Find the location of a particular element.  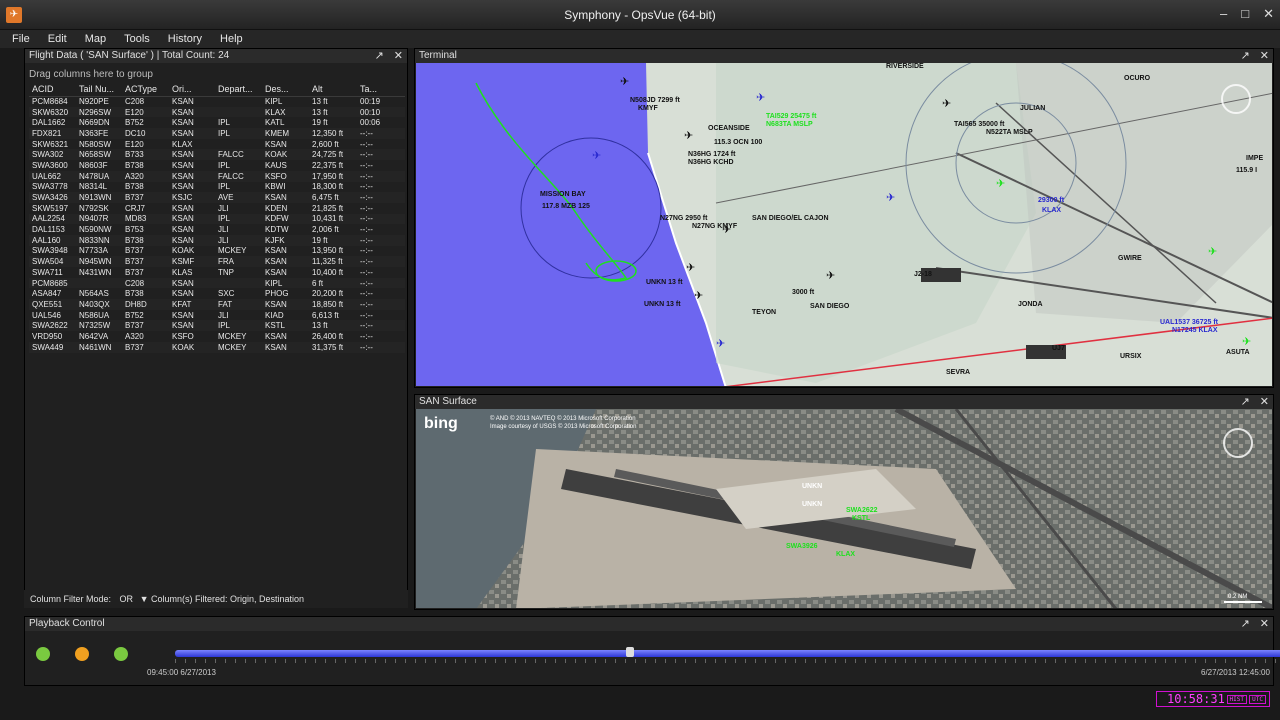

table-cell: 18,300 ft is located at coordinates (328, 187).